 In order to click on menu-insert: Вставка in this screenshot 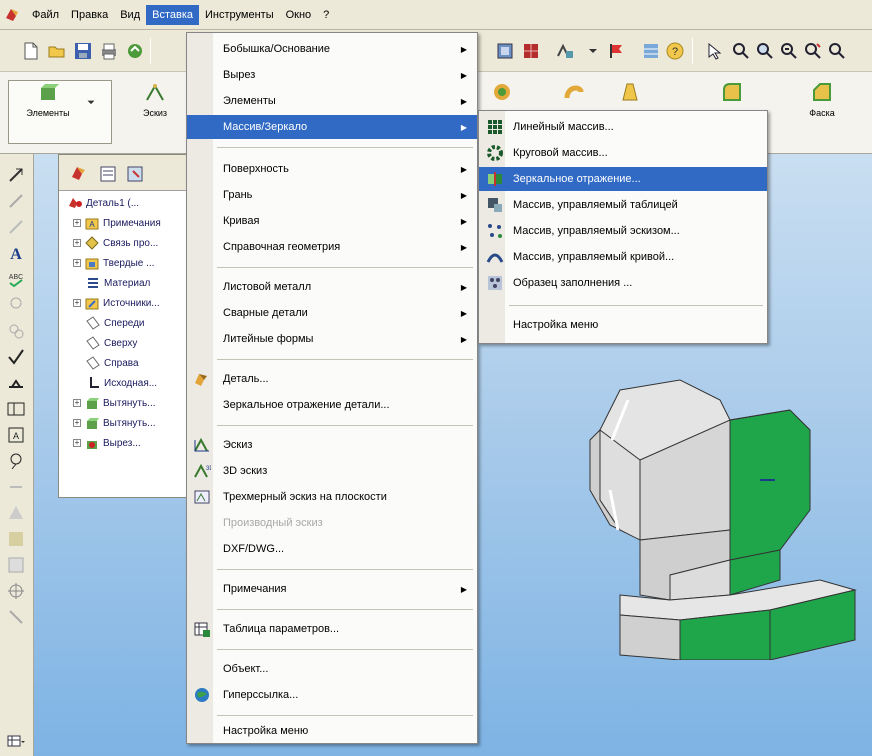, I will do `click(173, 14)`.